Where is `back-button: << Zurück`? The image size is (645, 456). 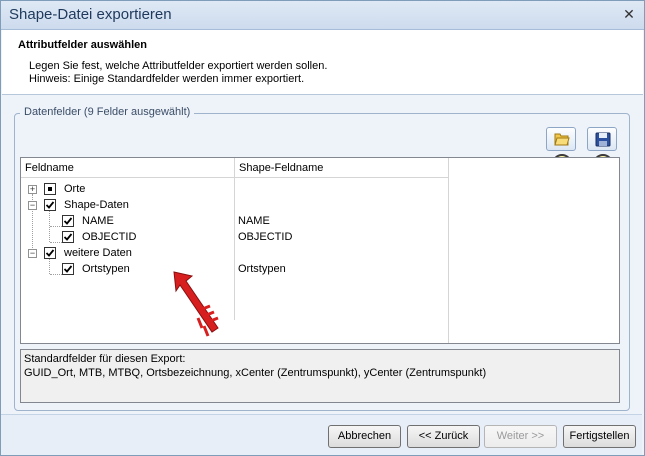 back-button: << Zurück is located at coordinates (443, 436).